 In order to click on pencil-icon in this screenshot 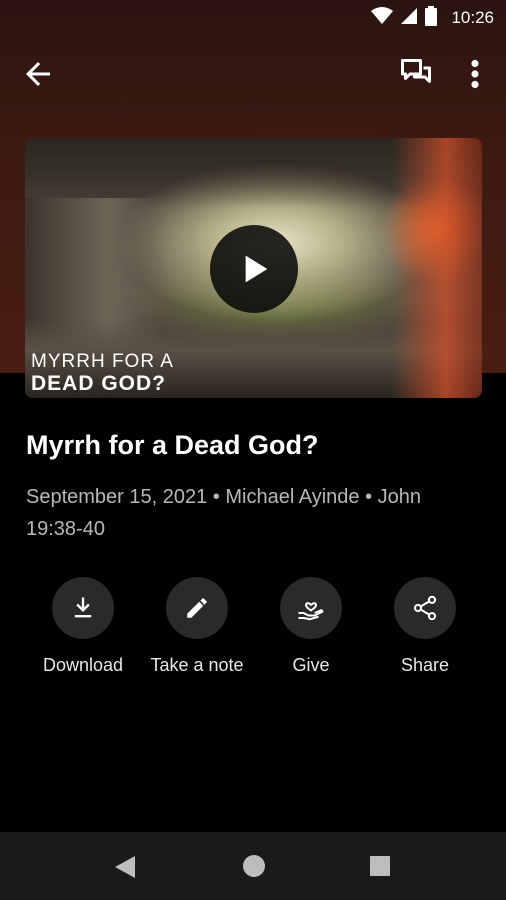, I will do `click(197, 608)`.